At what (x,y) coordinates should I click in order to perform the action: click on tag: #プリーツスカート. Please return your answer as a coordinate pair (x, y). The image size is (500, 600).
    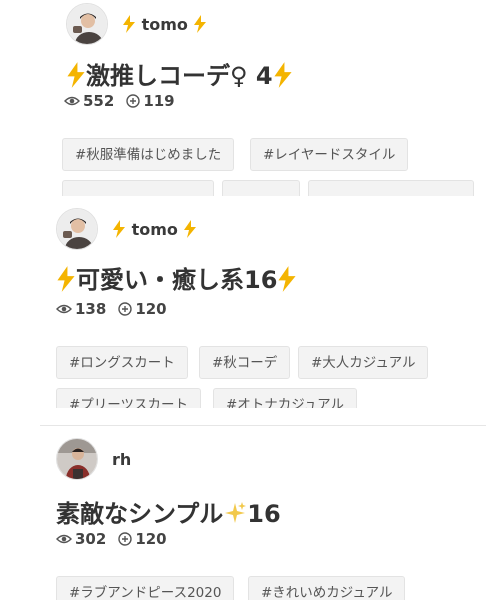
    Looking at the image, I should click on (129, 398).